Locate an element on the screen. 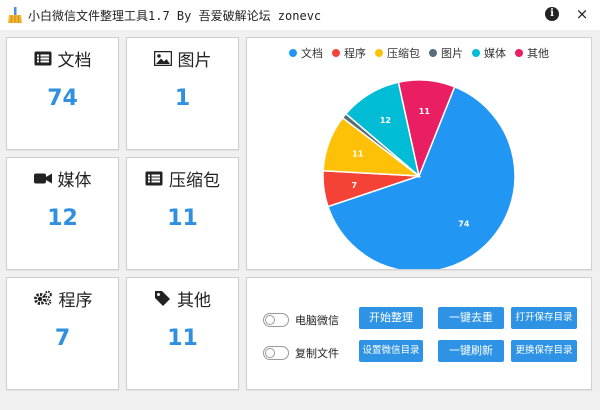  pie-slice-label: 74 is located at coordinates (464, 223).